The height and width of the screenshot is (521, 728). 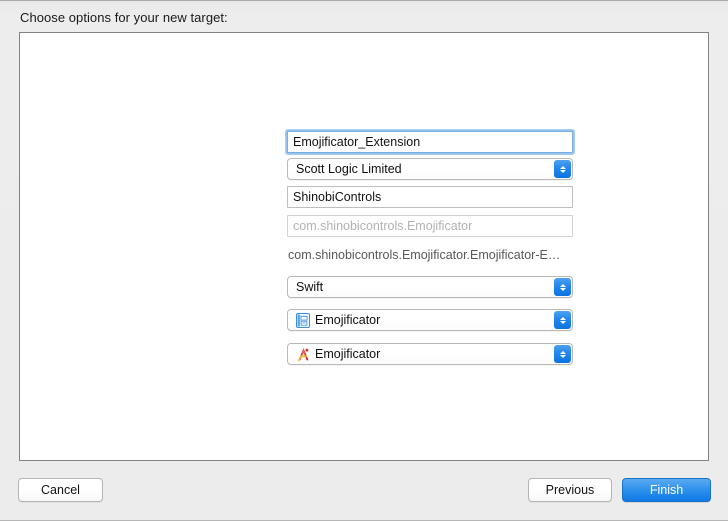 What do you see at coordinates (303, 354) in the screenshot?
I see `app-target-icon` at bounding box center [303, 354].